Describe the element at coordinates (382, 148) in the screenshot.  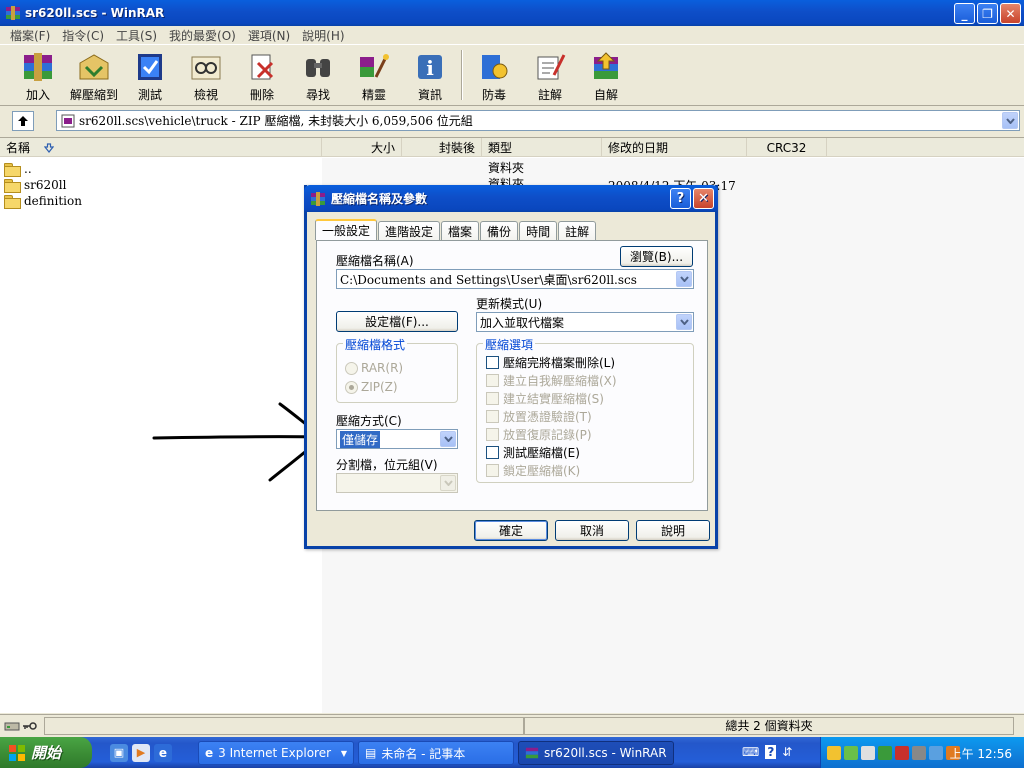
I see `column-size-label: 大小` at that location.